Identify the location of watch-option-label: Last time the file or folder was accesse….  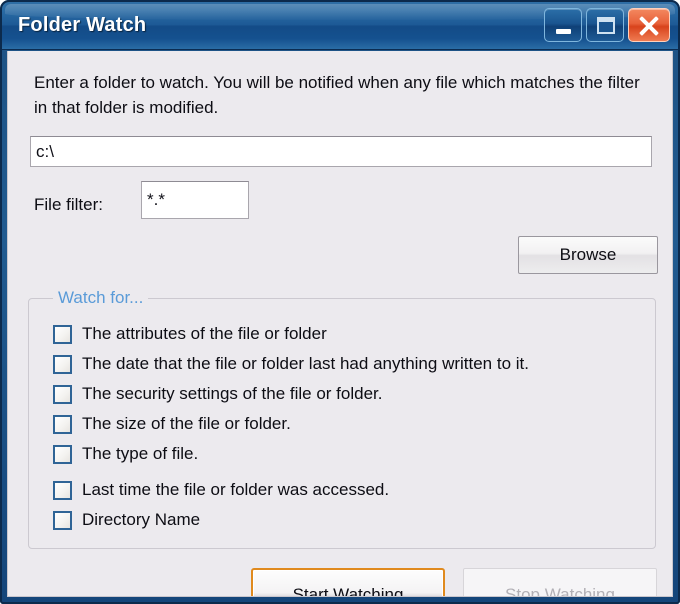
(236, 489).